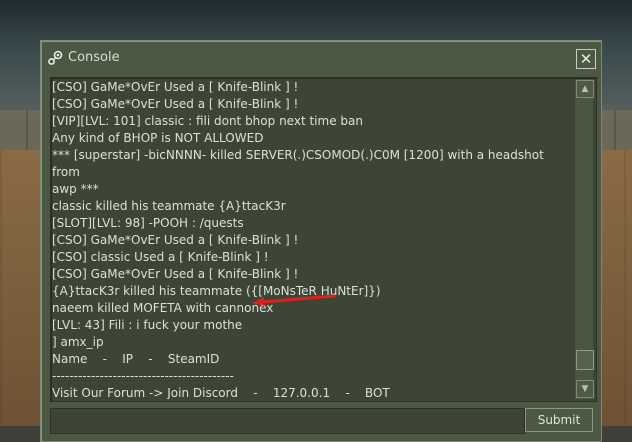 Image resolution: width=632 pixels, height=442 pixels. What do you see at coordinates (294, 300) in the screenshot?
I see `red-arrow-annotation` at bounding box center [294, 300].